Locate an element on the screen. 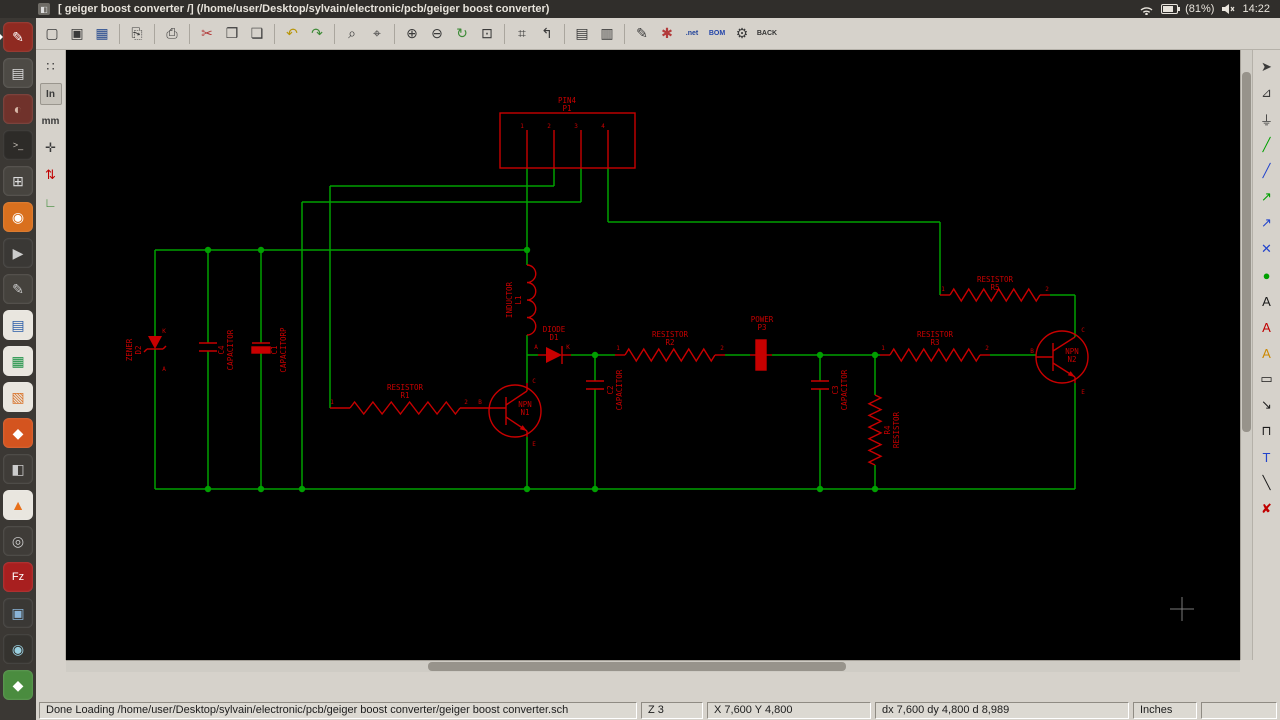 The image size is (1280, 720). toolbar-open-schematic: ▣ is located at coordinates (77, 34).